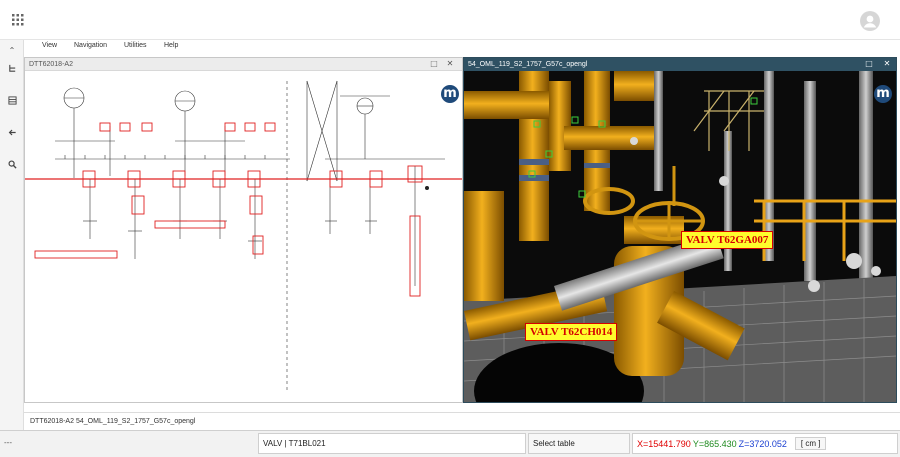 The height and width of the screenshot is (457, 900). I want to click on menu-view: View, so click(49, 45).